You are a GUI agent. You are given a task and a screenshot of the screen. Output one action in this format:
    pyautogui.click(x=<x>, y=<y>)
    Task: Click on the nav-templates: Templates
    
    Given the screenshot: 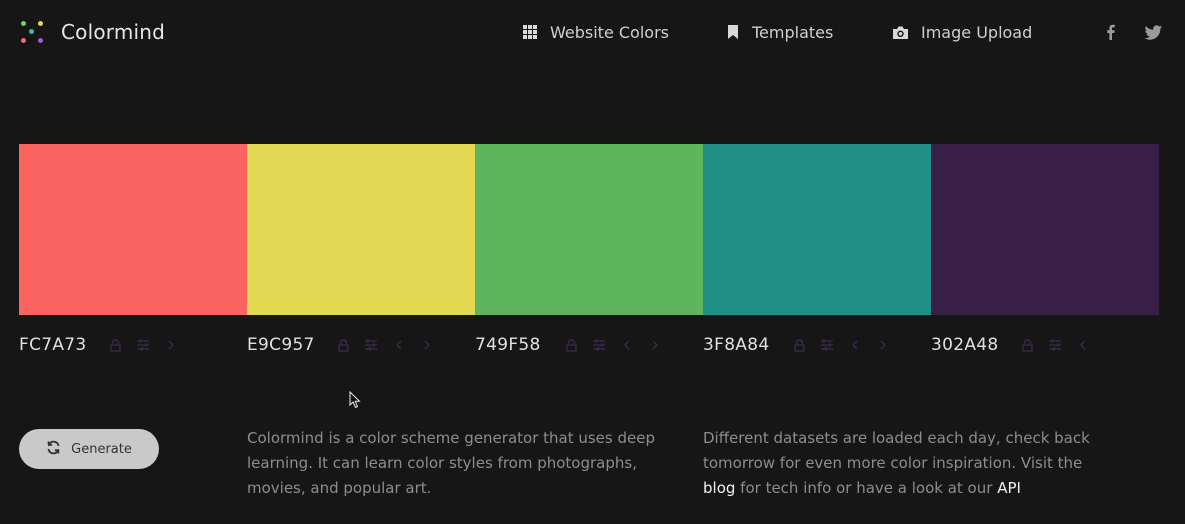 What is the action you would take?
    pyautogui.click(x=779, y=32)
    